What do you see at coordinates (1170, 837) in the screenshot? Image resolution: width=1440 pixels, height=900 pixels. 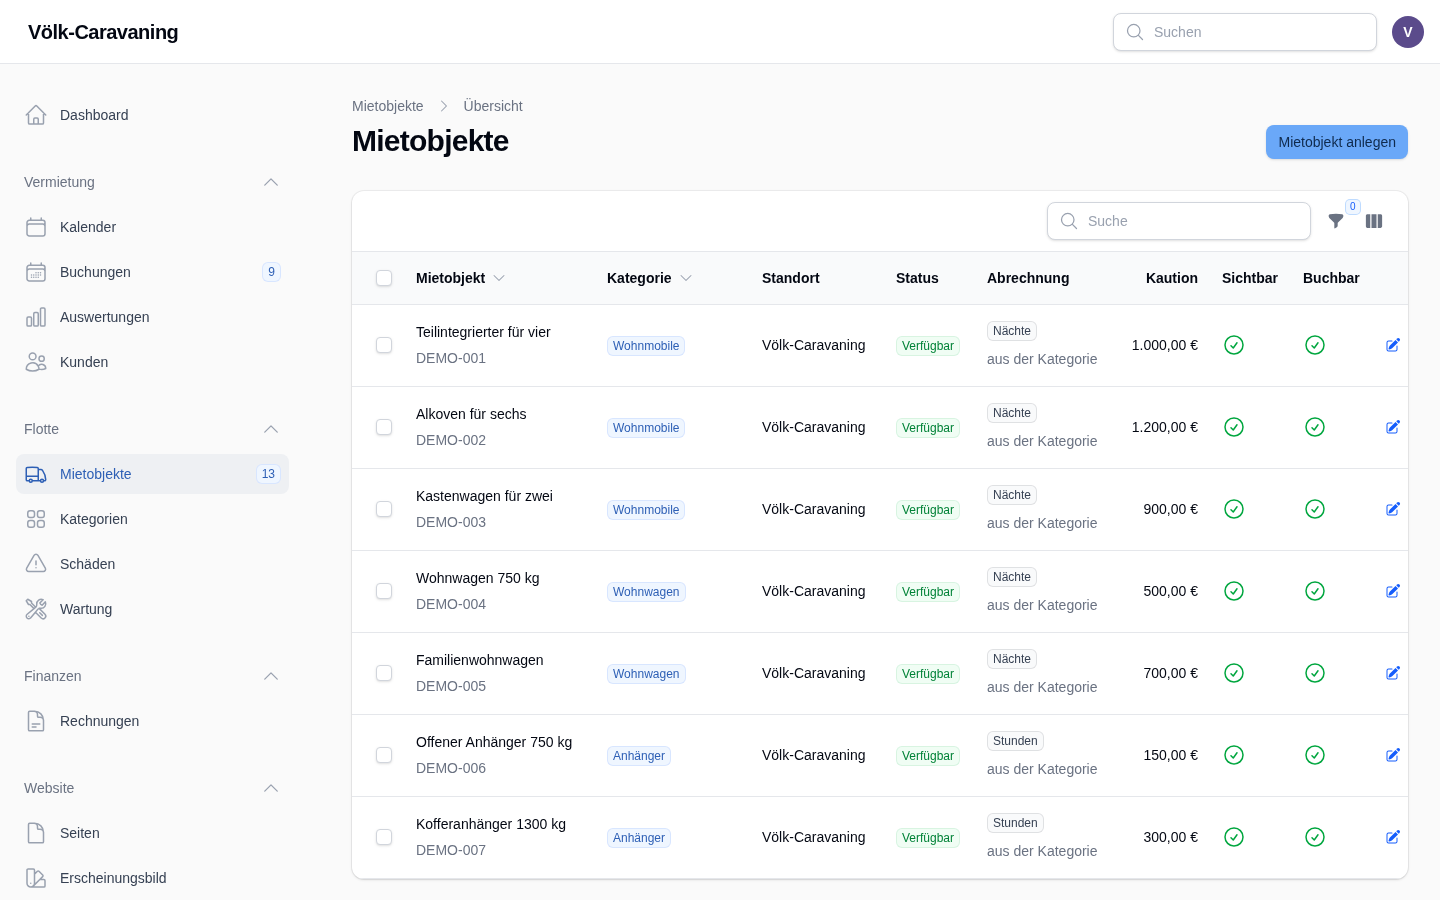 I see `deposit-amount: 300,00 €` at bounding box center [1170, 837].